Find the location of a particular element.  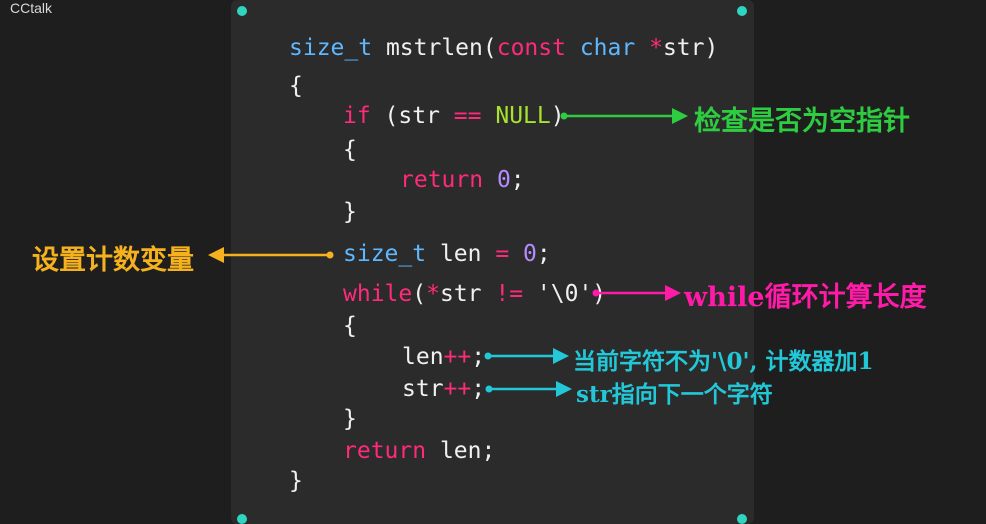

annotation-len-increment: 当前字符不为'\0', 计数器加1 is located at coordinates (723, 361).